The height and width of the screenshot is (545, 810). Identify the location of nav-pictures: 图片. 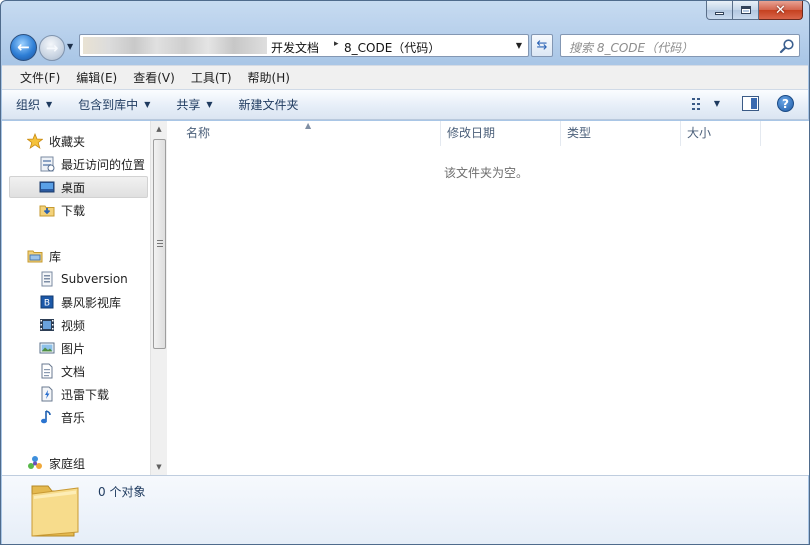
(43, 348).